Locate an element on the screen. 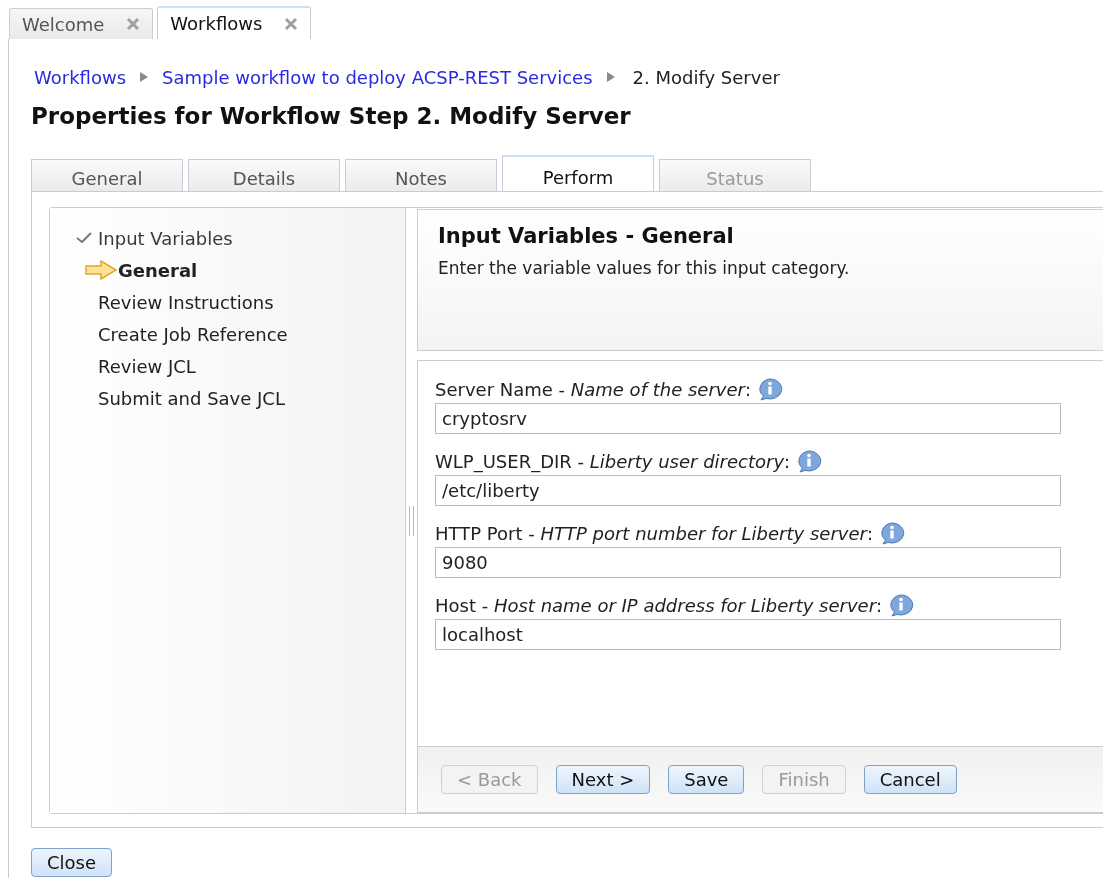  breadcrumb-link: Workflows is located at coordinates (80, 77).